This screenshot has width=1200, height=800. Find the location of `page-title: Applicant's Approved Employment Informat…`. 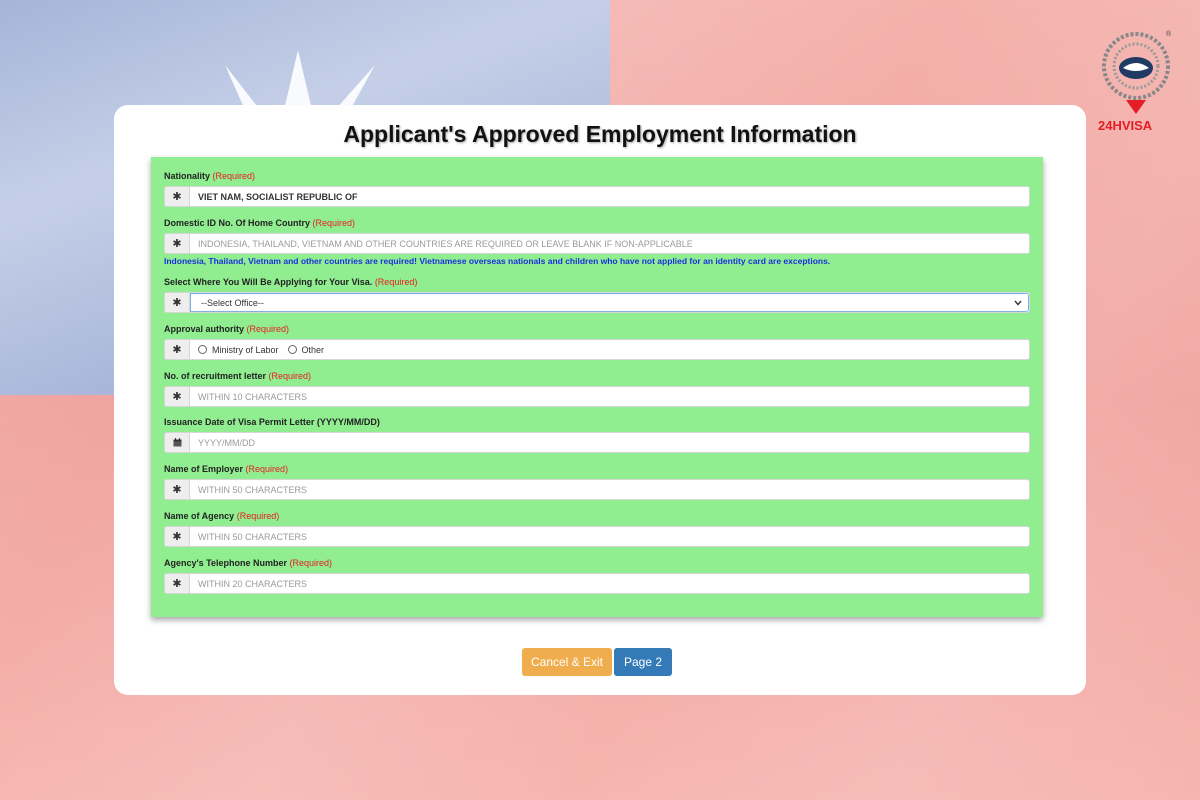

page-title: Applicant's Approved Employment Informat… is located at coordinates (600, 134).